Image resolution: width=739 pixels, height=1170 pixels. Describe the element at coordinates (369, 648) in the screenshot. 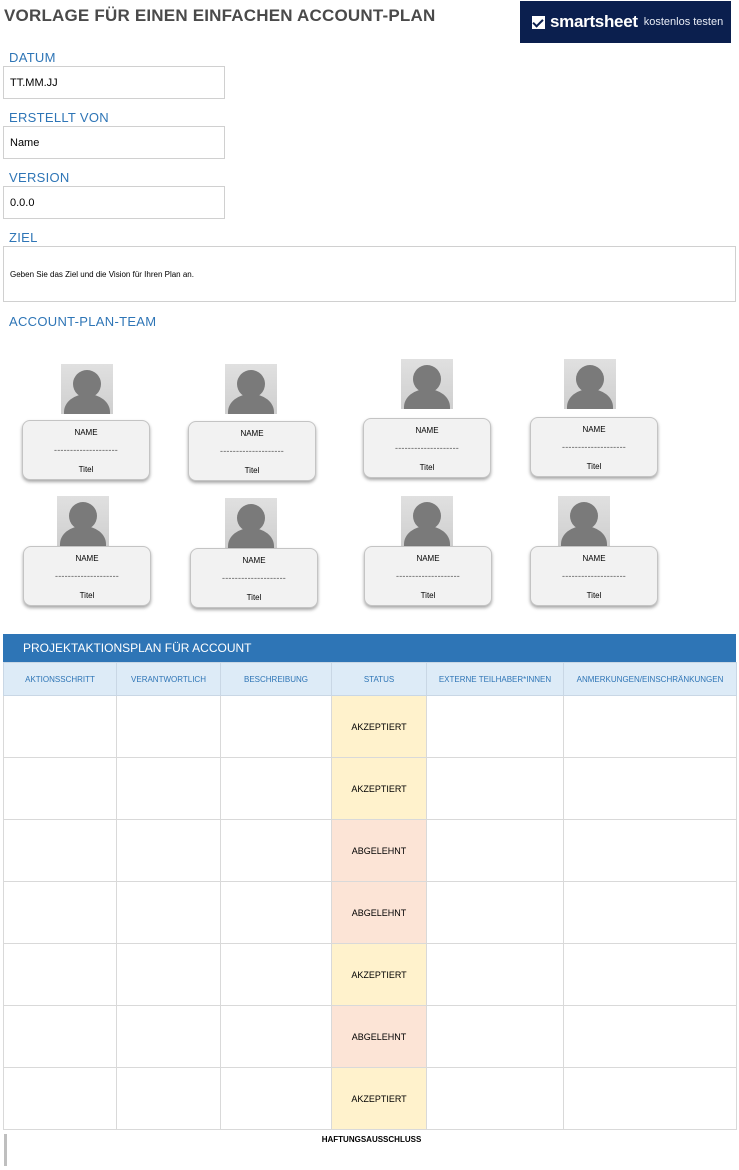

I see `plan-header: PROJEKTAKTIONSPLAN FÜR ACCOUNT` at that location.